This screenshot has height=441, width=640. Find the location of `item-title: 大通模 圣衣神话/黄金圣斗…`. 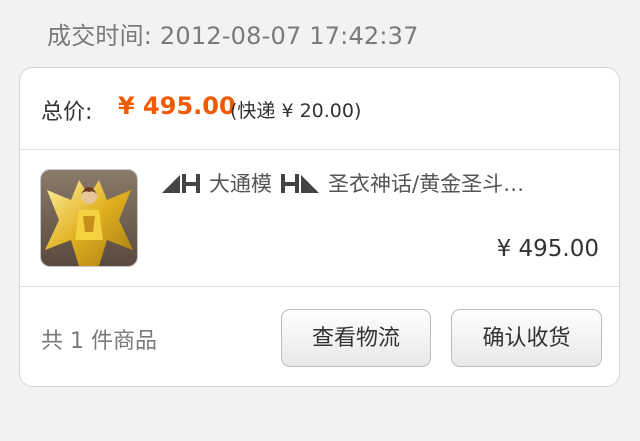

item-title: 大通模 圣衣神话/黄金圣斗… is located at coordinates (371, 183).